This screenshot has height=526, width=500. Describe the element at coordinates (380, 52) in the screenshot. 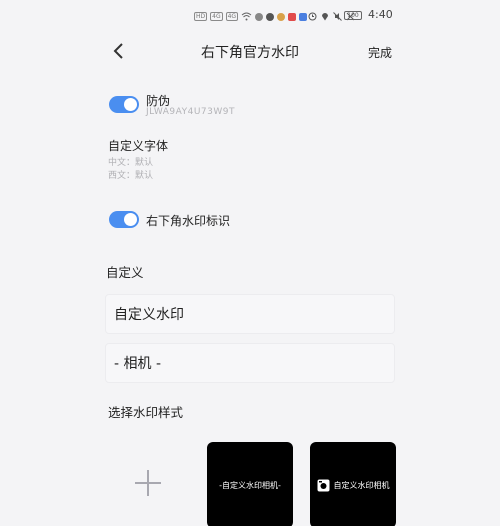

I see `done-button: 完成` at that location.